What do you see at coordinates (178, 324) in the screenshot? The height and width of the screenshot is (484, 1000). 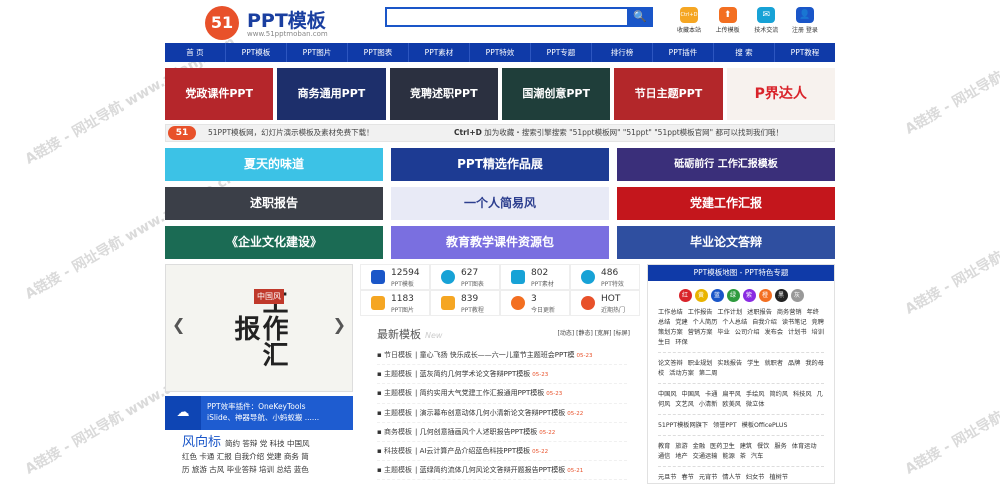 I see `chevron-left-icon: ❮` at bounding box center [178, 324].